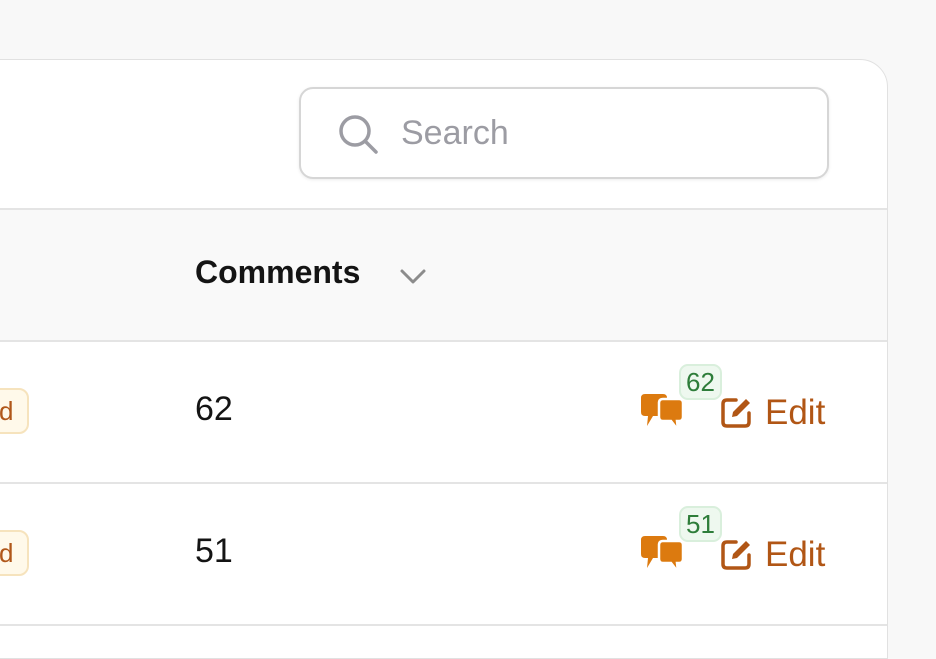 The width and height of the screenshot is (936, 659). I want to click on search-box, so click(564, 133).